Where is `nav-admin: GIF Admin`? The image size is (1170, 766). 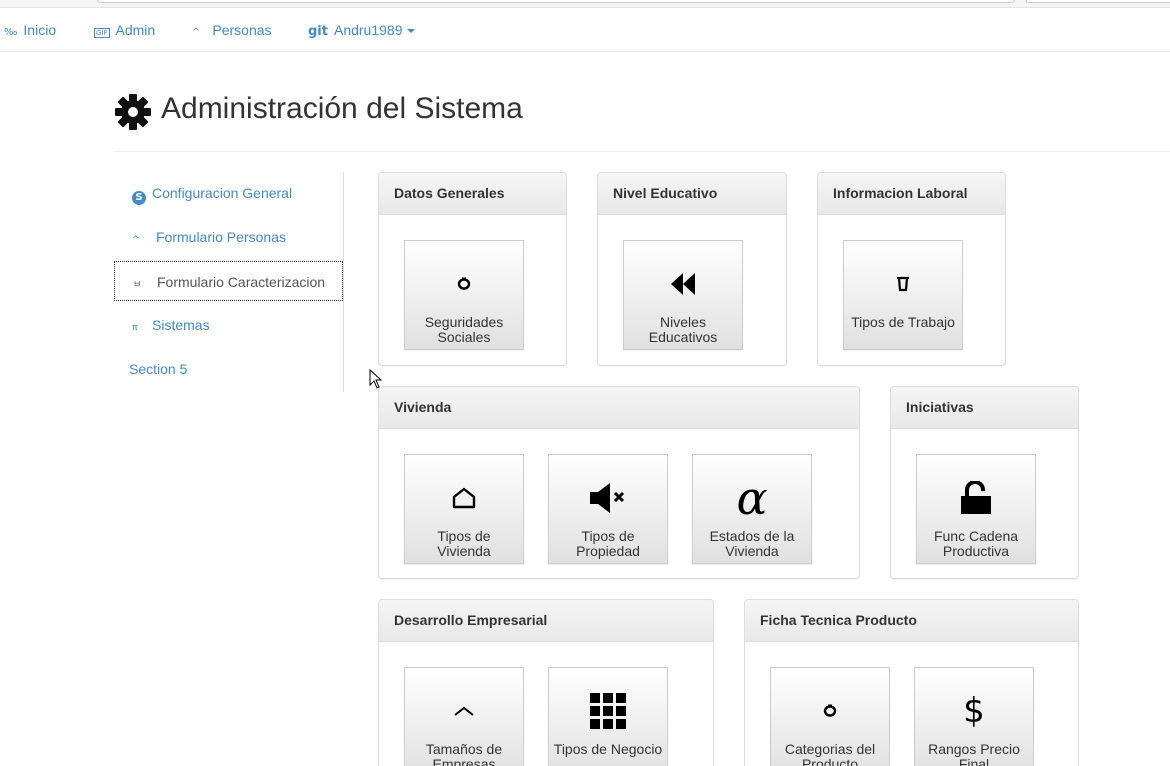
nav-admin: GIF Admin is located at coordinates (124, 30).